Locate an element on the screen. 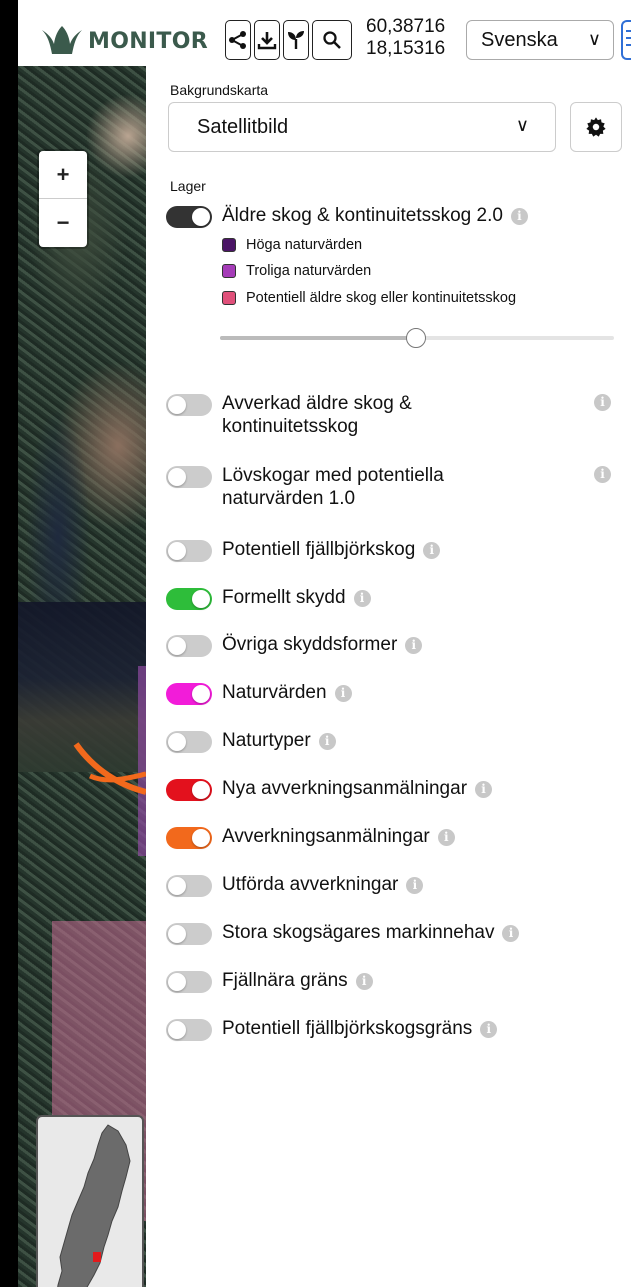 Image resolution: width=631 pixels, height=1287 pixels. sprout-button is located at coordinates (296, 40).